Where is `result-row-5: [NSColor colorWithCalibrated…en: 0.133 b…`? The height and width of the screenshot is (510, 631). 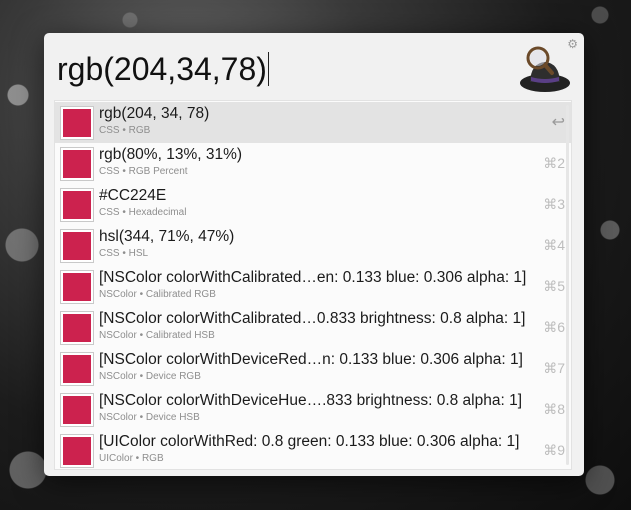
result-row-5: [NSColor colorWithCalibrated…en: 0.133 b… is located at coordinates (313, 286).